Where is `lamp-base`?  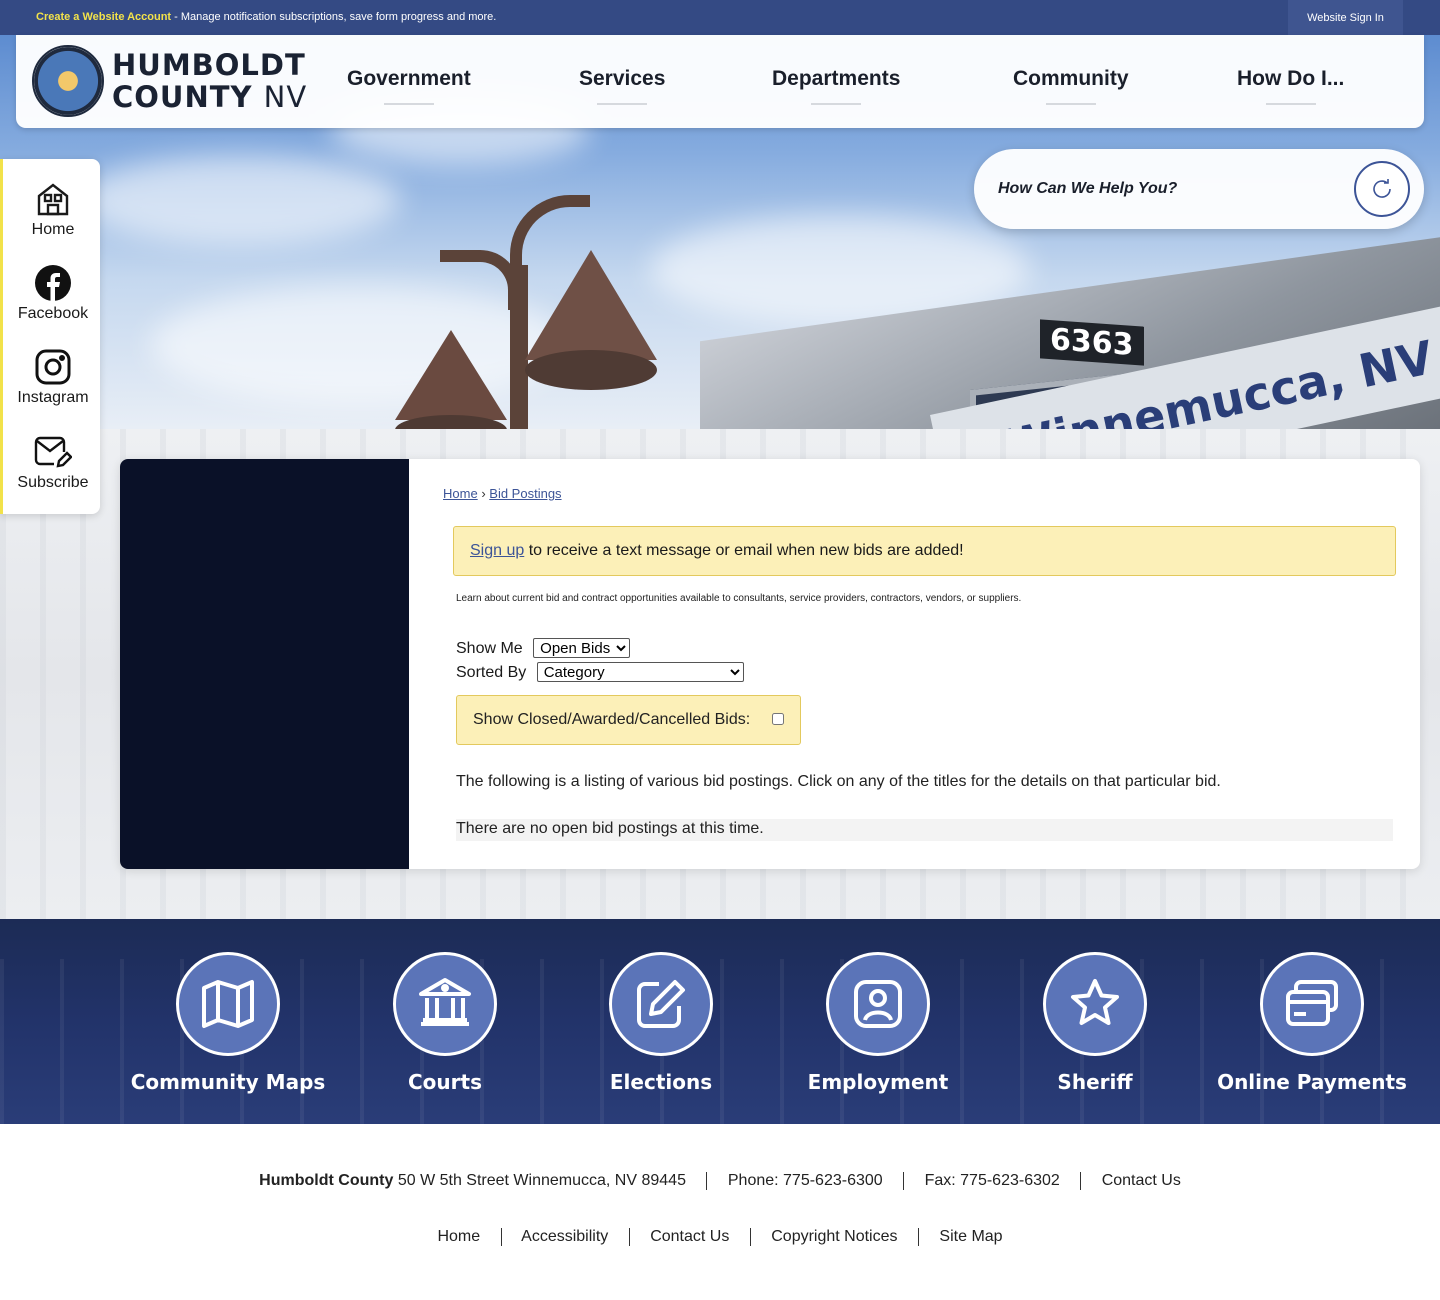
lamp-base is located at coordinates (591, 370).